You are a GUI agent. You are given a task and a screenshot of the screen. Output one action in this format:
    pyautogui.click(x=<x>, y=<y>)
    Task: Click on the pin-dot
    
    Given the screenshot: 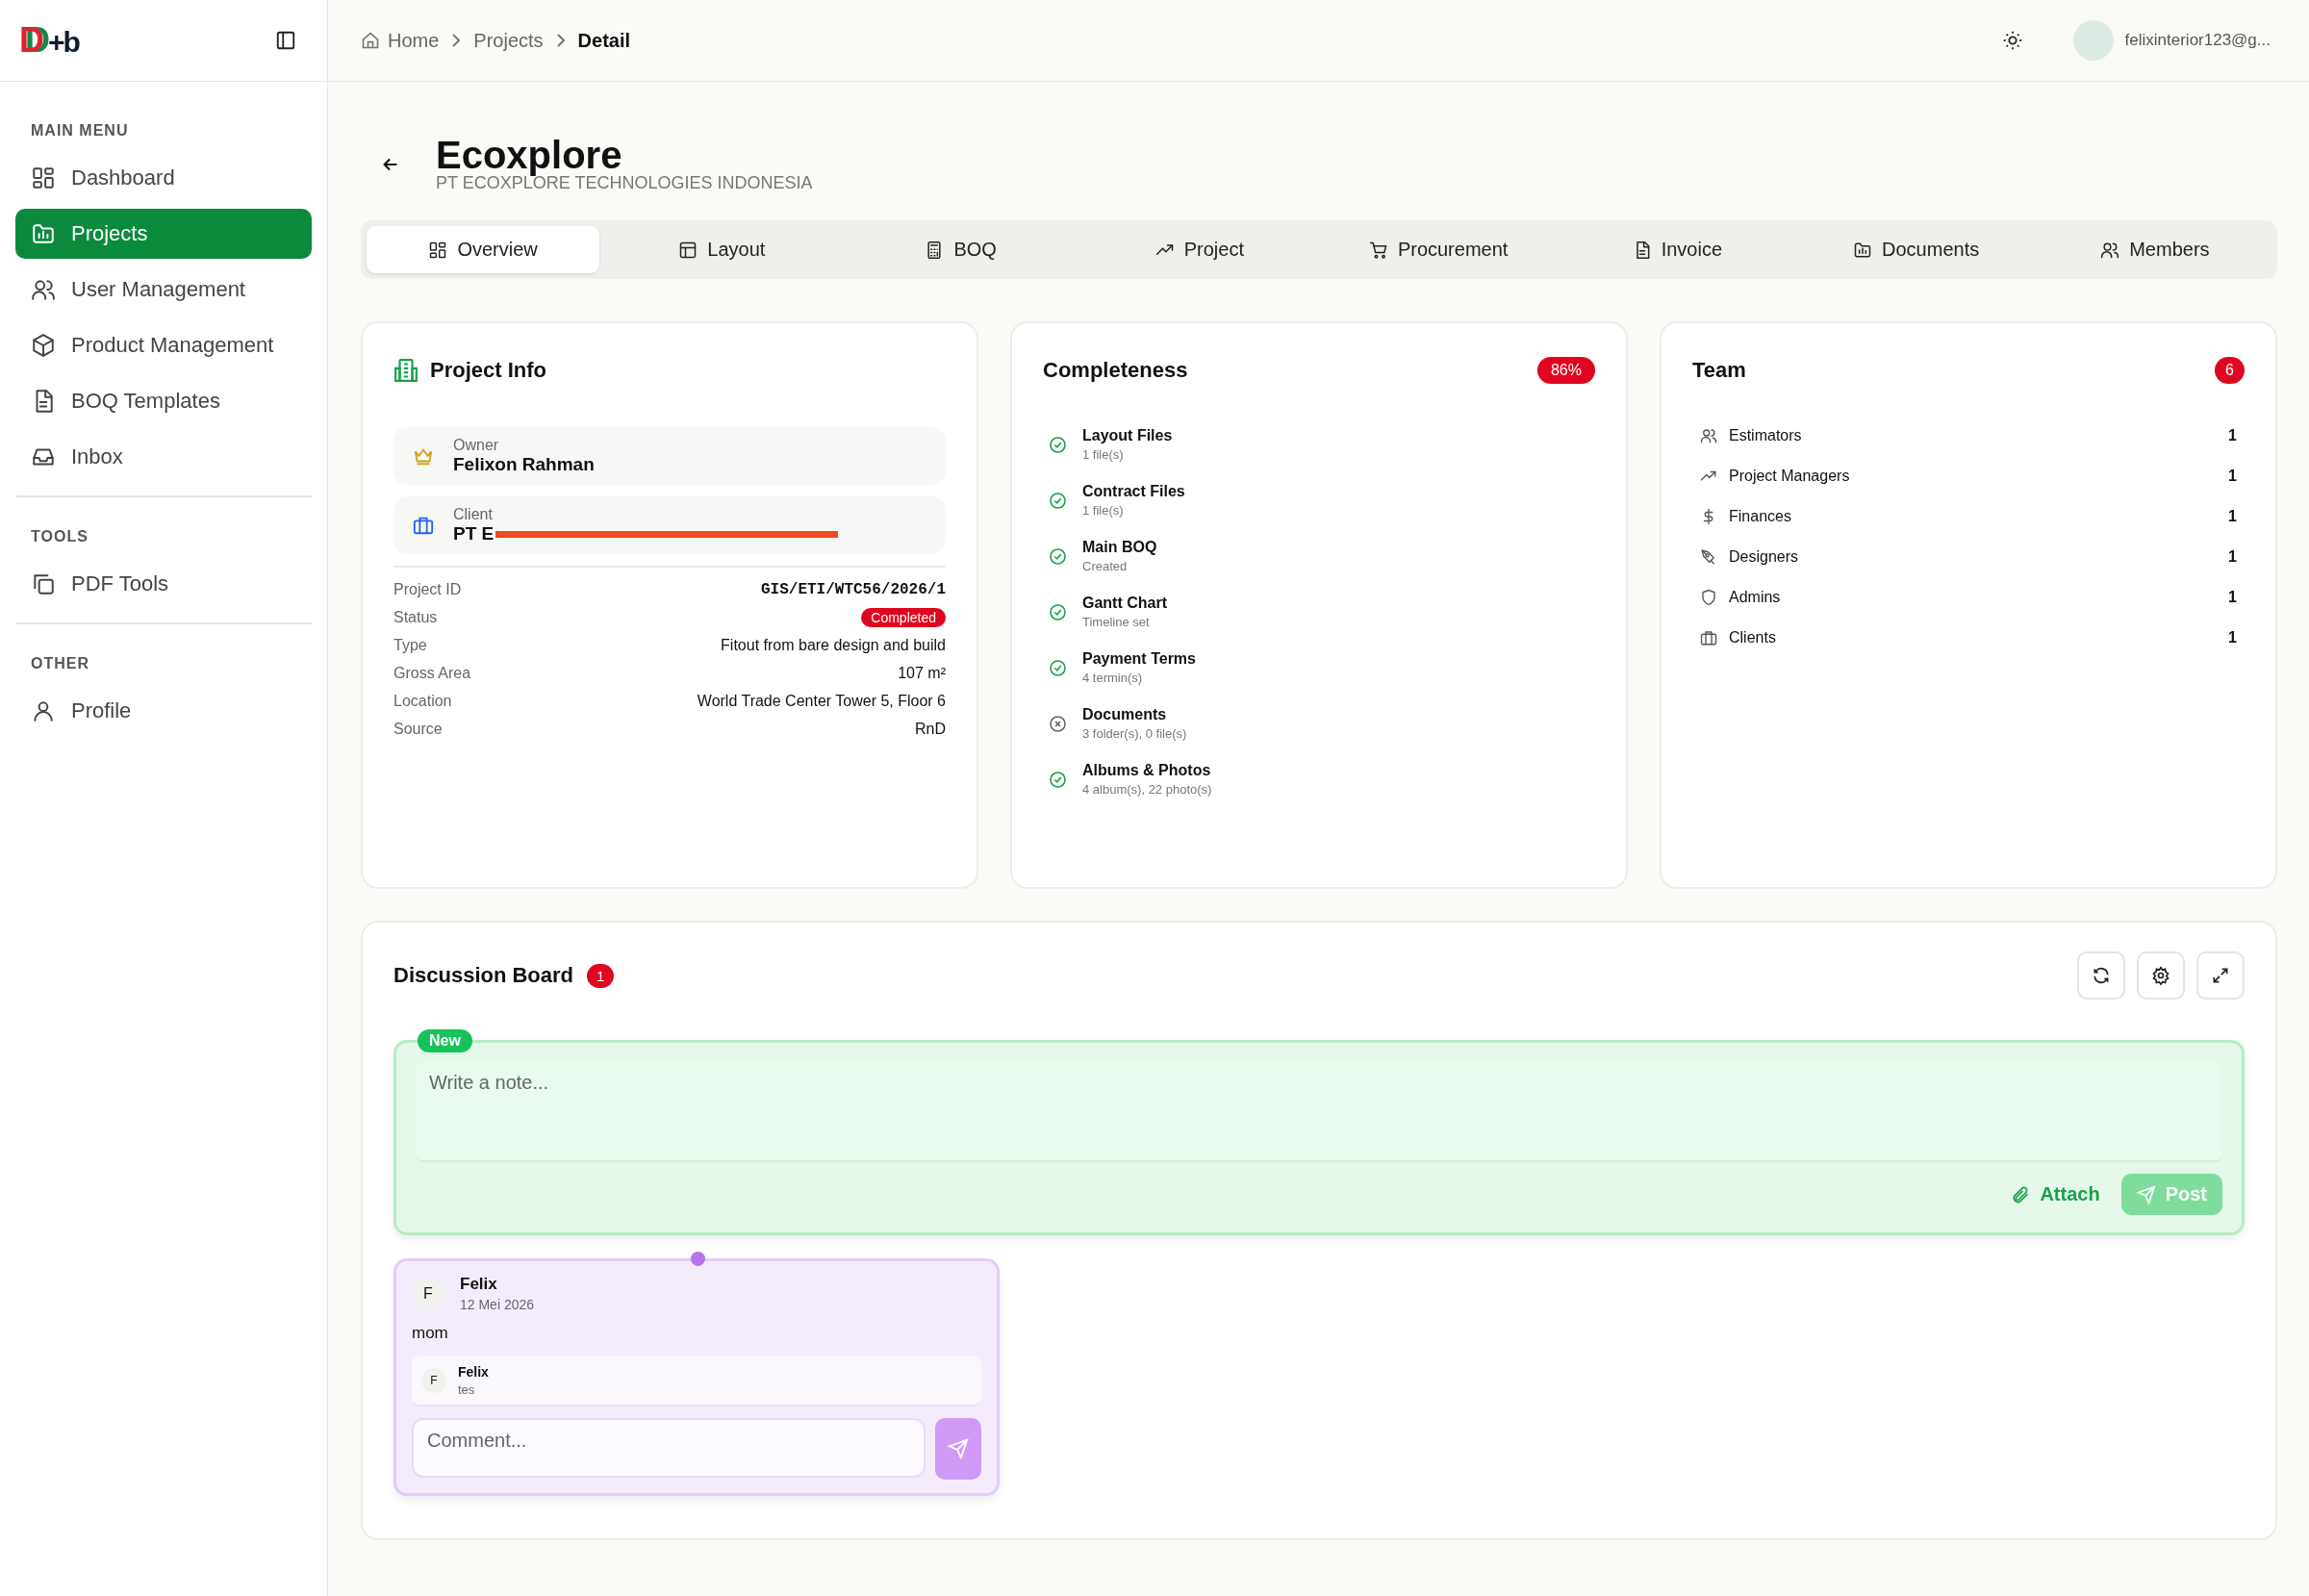 What is the action you would take?
    pyautogui.click(x=698, y=1259)
    